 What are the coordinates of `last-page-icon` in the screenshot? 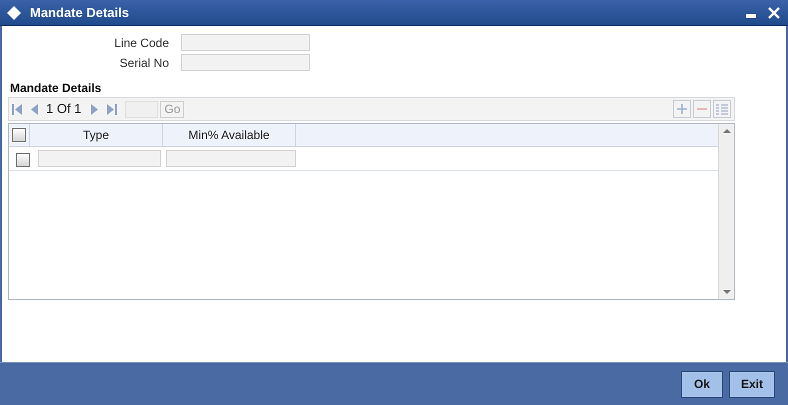 It's located at (112, 109).